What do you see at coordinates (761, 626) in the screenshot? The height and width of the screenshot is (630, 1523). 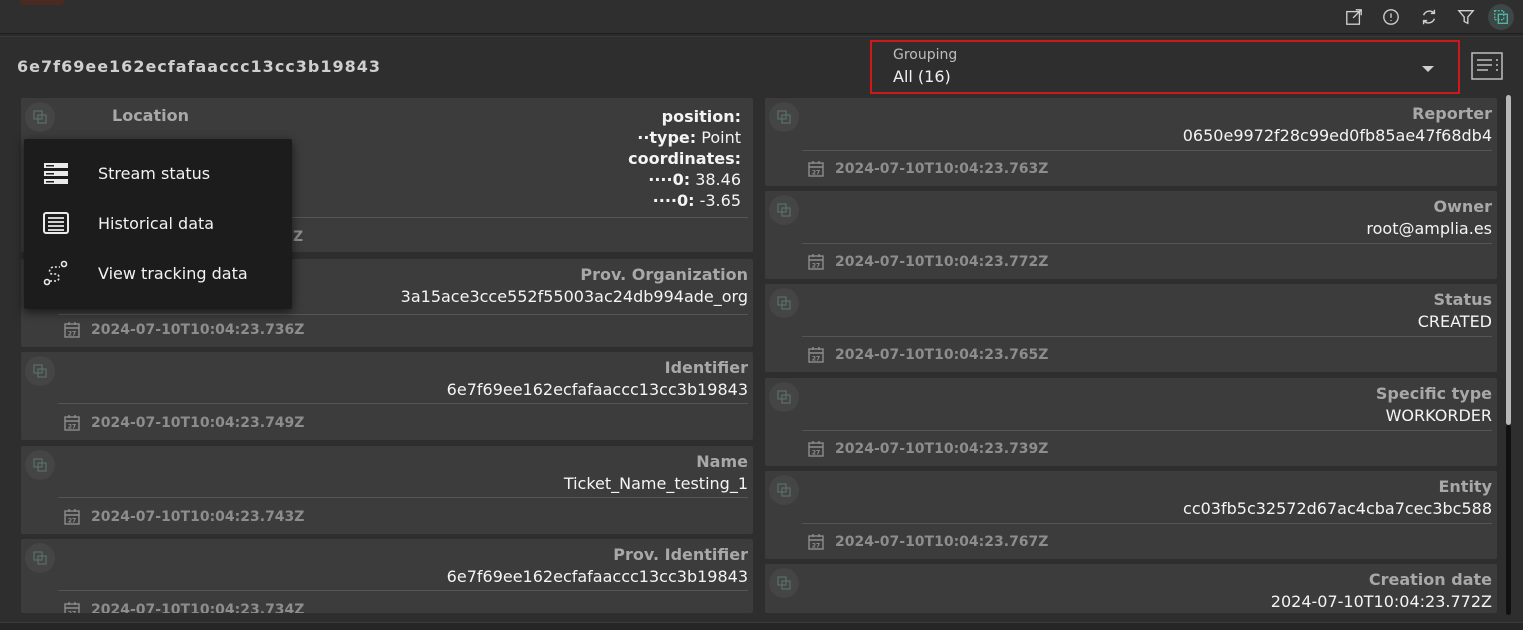 I see `bottom-bar` at bounding box center [761, 626].